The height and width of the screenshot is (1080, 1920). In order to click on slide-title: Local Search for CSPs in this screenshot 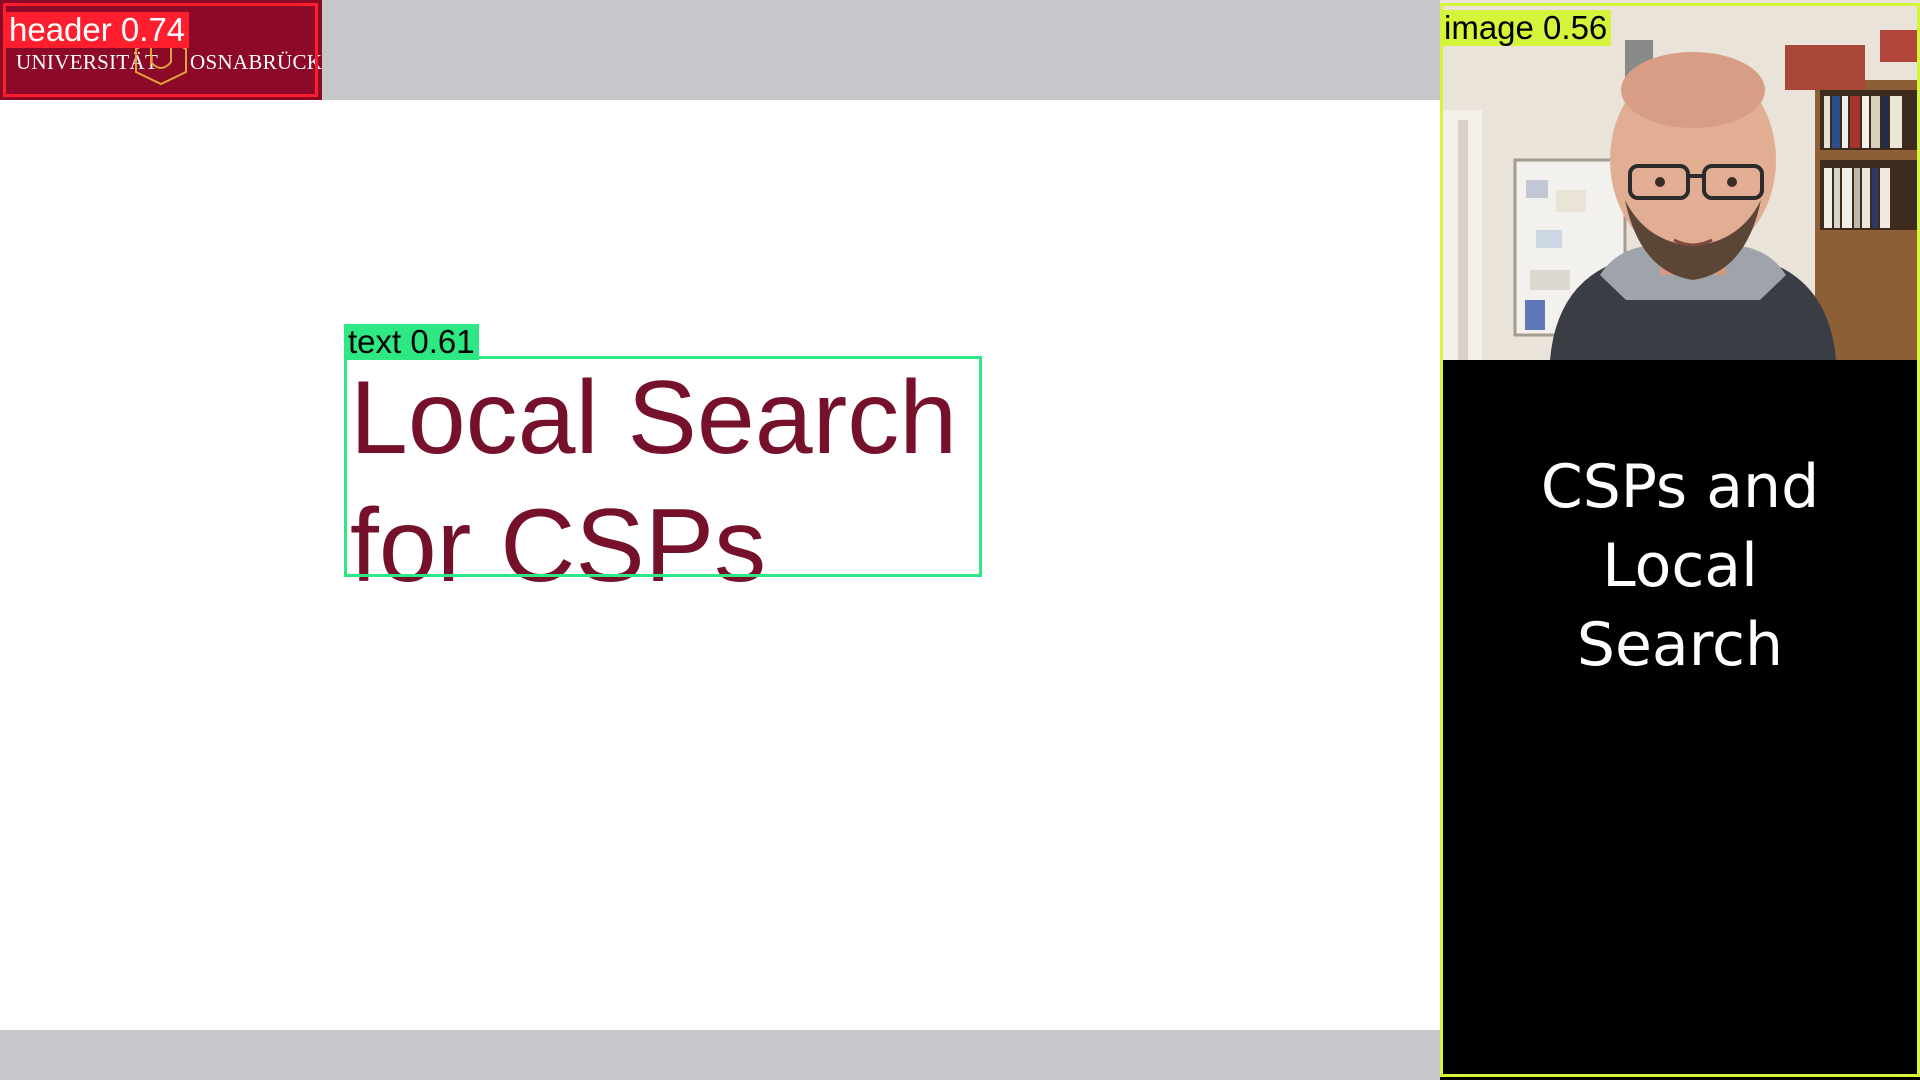, I will do `click(665, 482)`.